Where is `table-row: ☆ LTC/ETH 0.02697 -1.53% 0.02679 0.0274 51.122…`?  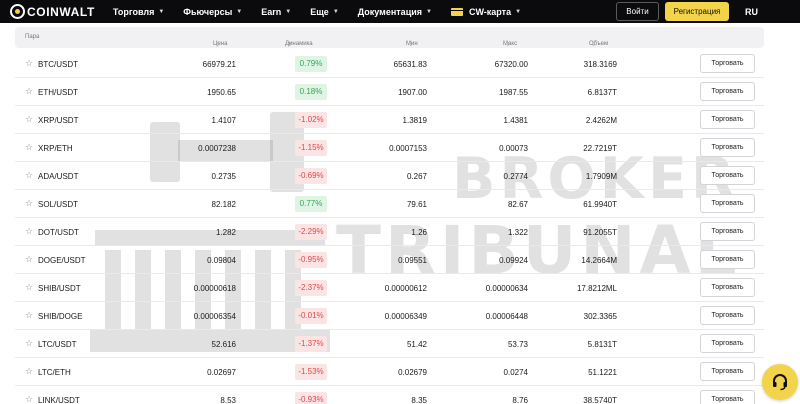
table-row: ☆ LTC/ETH 0.02697 -1.53% 0.02679 0.0274 51.122… is located at coordinates (389, 372).